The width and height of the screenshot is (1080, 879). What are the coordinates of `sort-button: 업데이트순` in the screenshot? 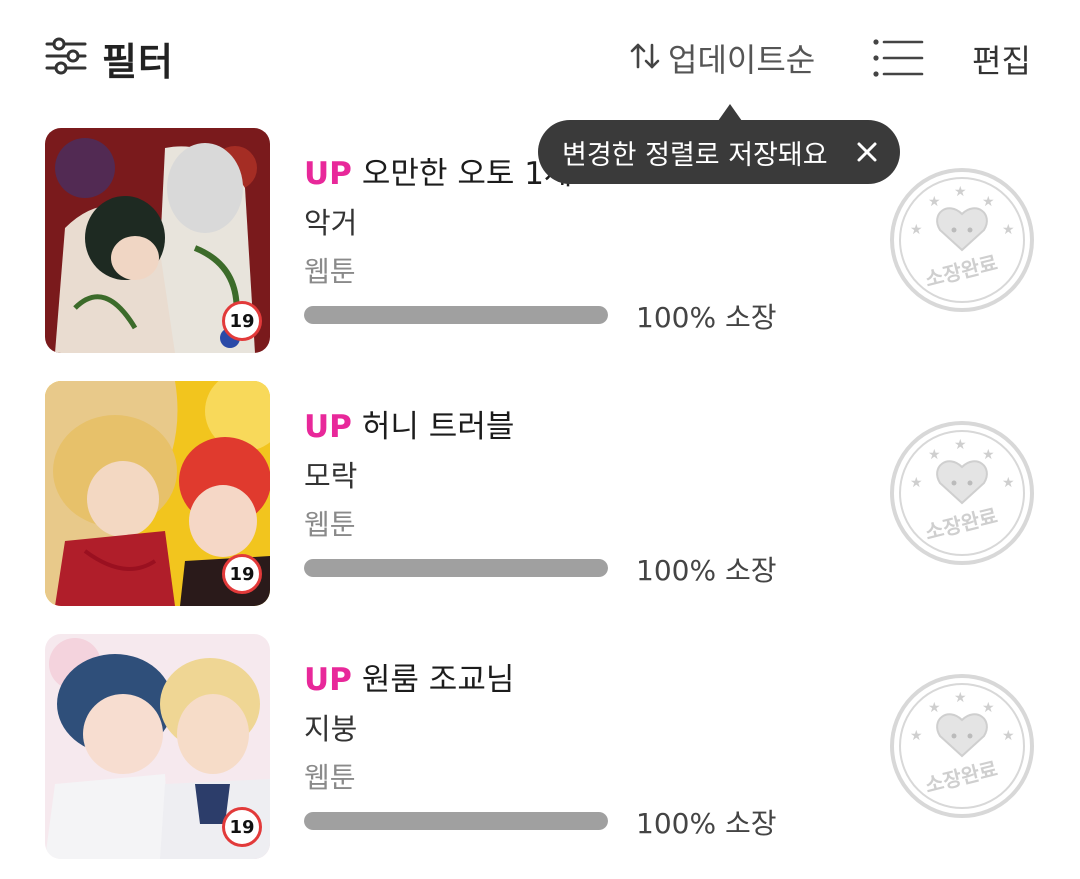 It's located at (721, 58).